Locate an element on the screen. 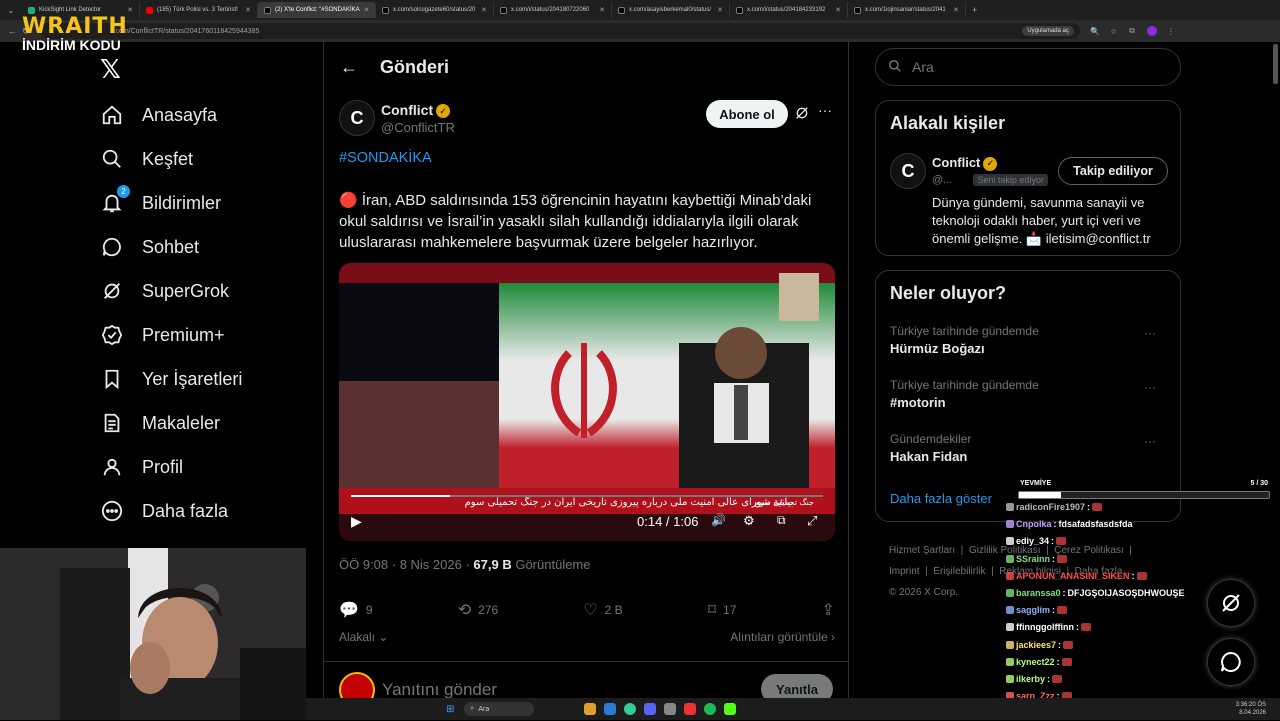 The image size is (1280, 721). chat-floating-button is located at coordinates (1231, 662).